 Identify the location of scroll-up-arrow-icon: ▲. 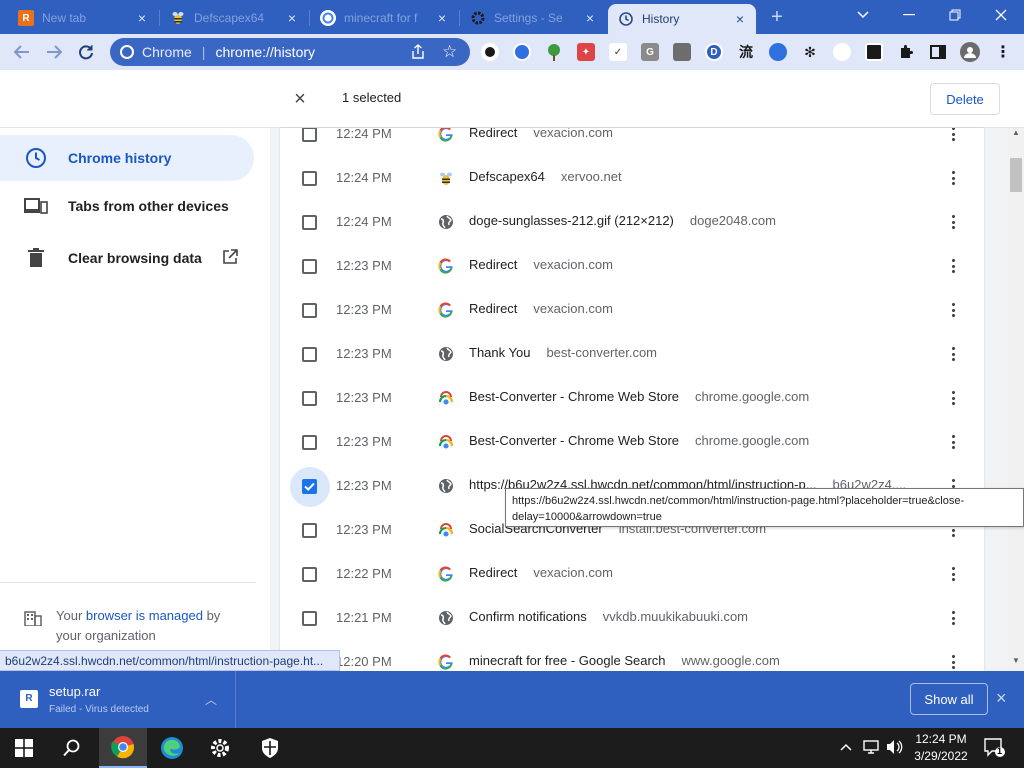
(1016, 132).